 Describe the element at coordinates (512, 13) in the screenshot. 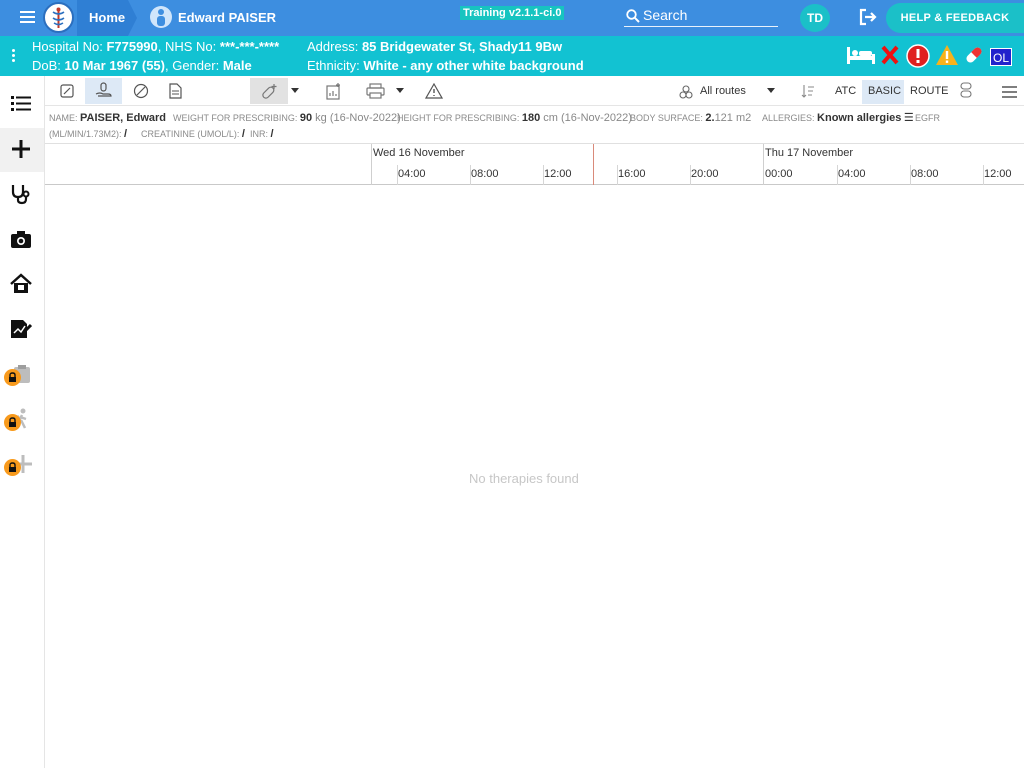

I see `training-version-badge: Training v2.1.1-ci.0` at that location.